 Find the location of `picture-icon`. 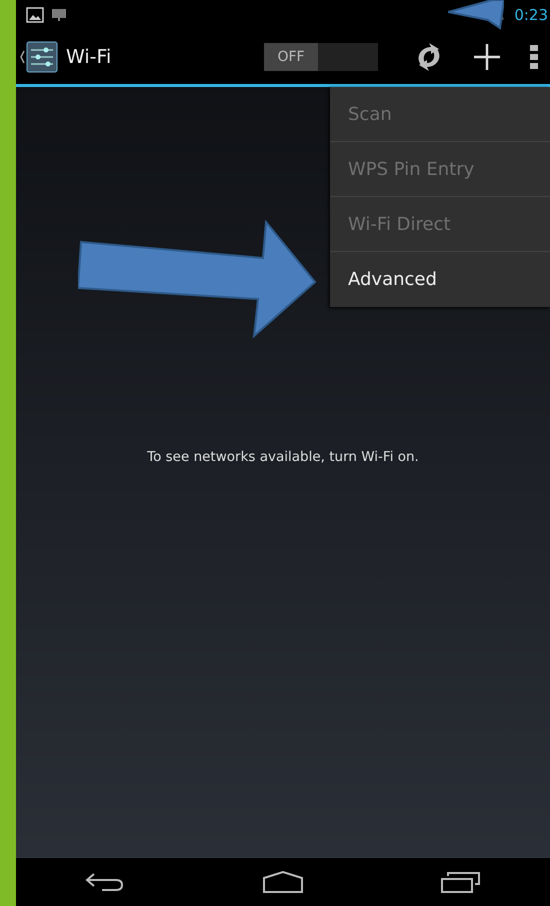

picture-icon is located at coordinates (35, 15).